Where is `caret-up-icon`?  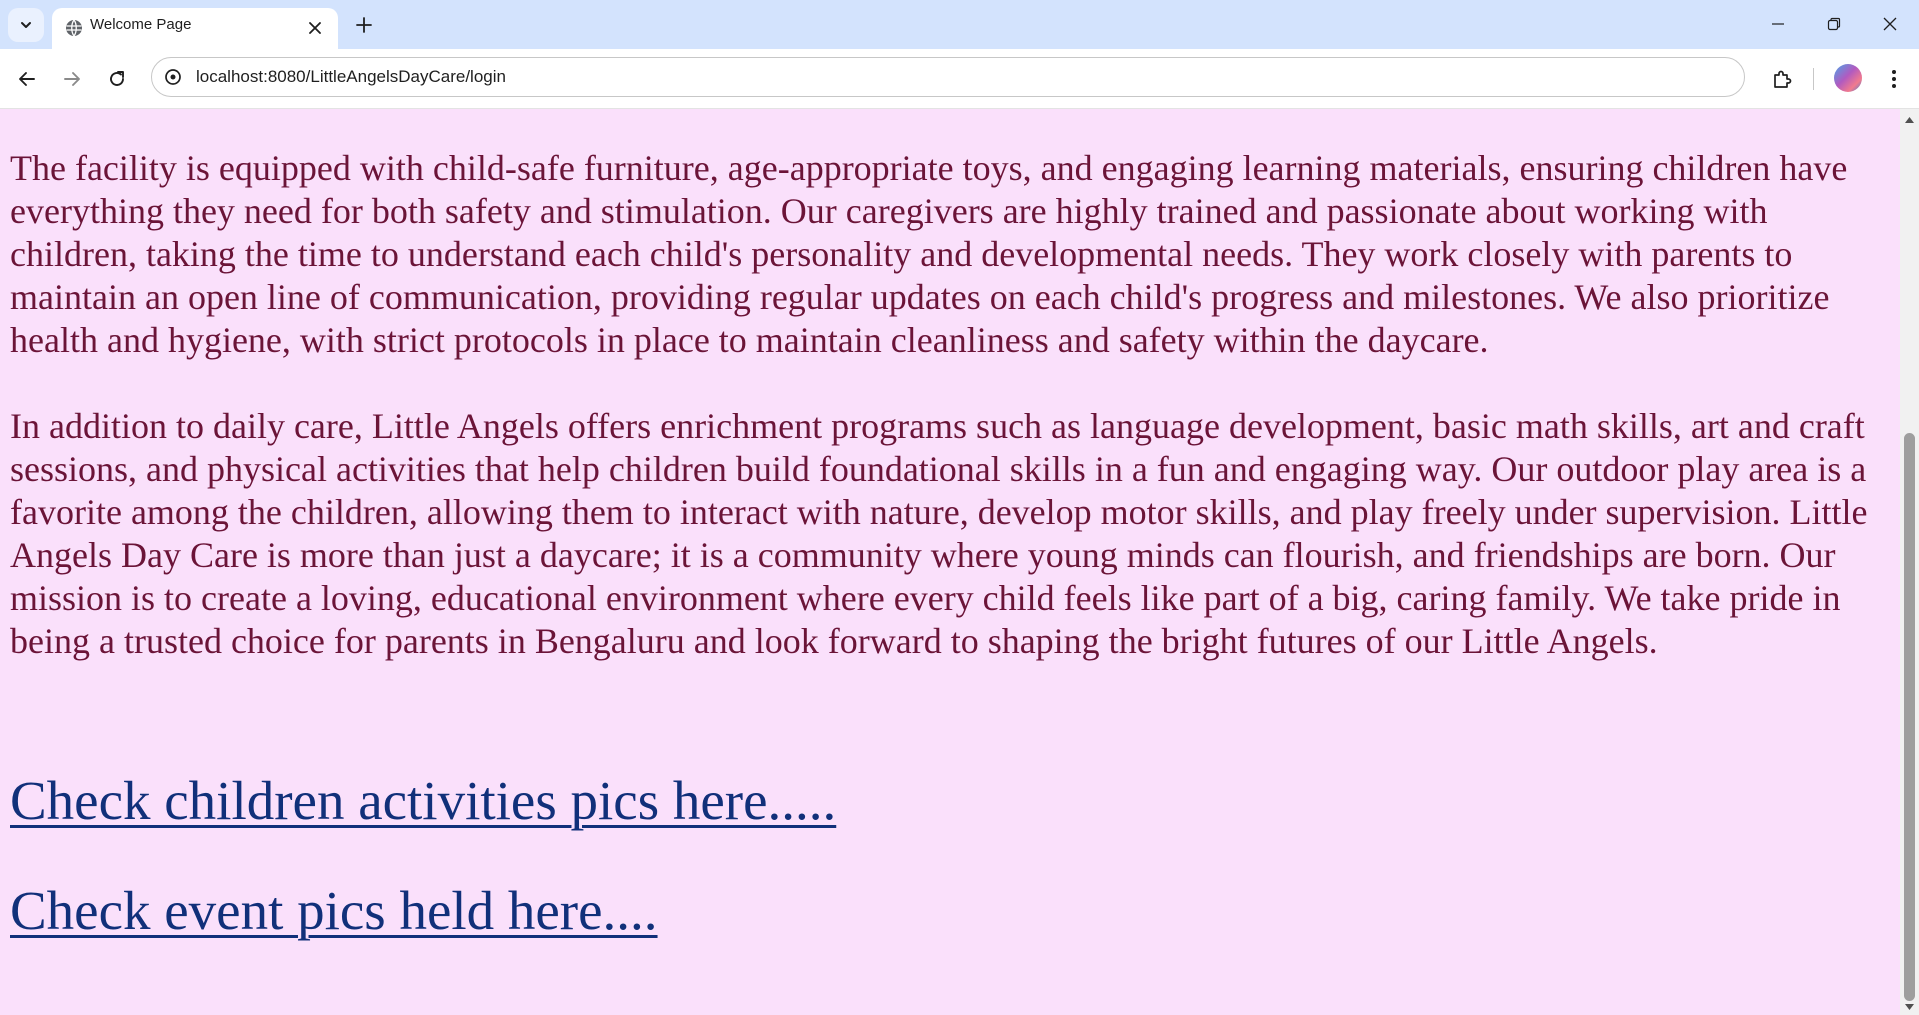 caret-up-icon is located at coordinates (1909, 120).